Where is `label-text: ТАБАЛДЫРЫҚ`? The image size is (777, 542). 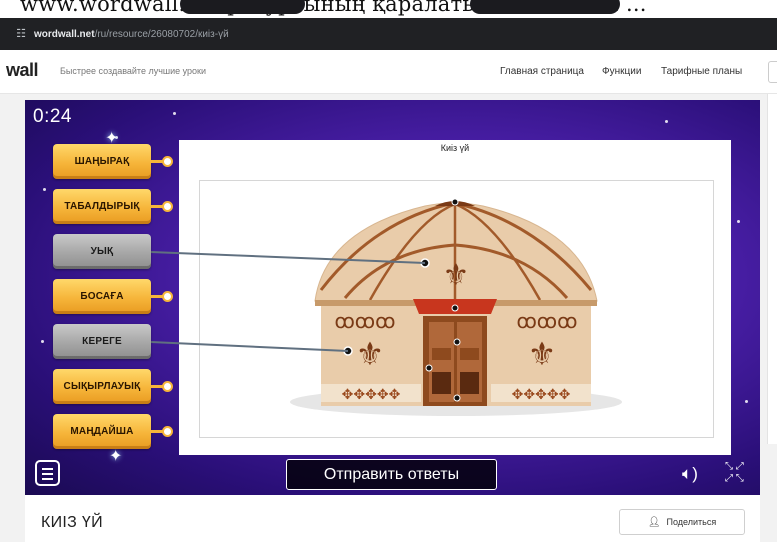
label-text: ТАБАЛДЫРЫҚ is located at coordinates (102, 206).